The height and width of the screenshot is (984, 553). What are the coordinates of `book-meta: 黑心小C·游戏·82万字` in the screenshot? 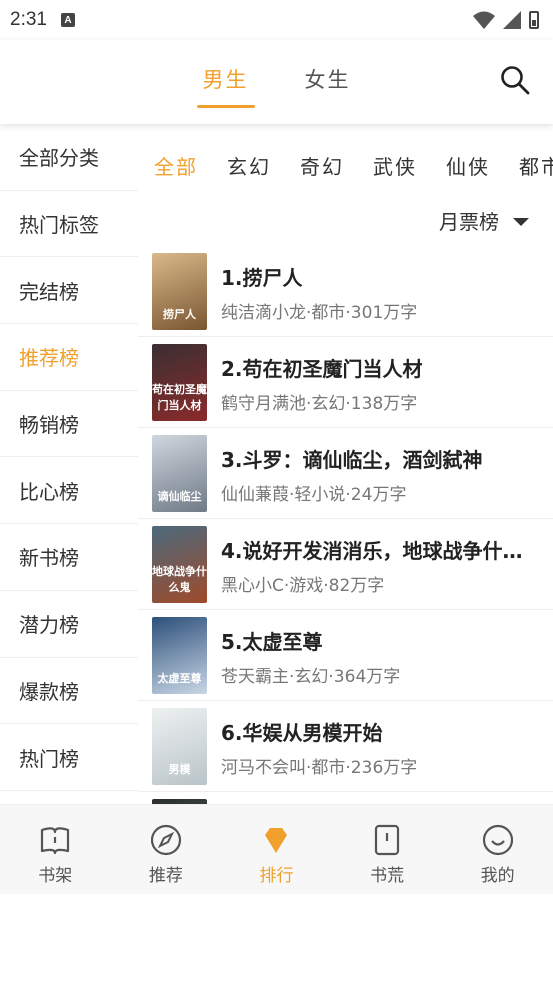 It's located at (303, 586).